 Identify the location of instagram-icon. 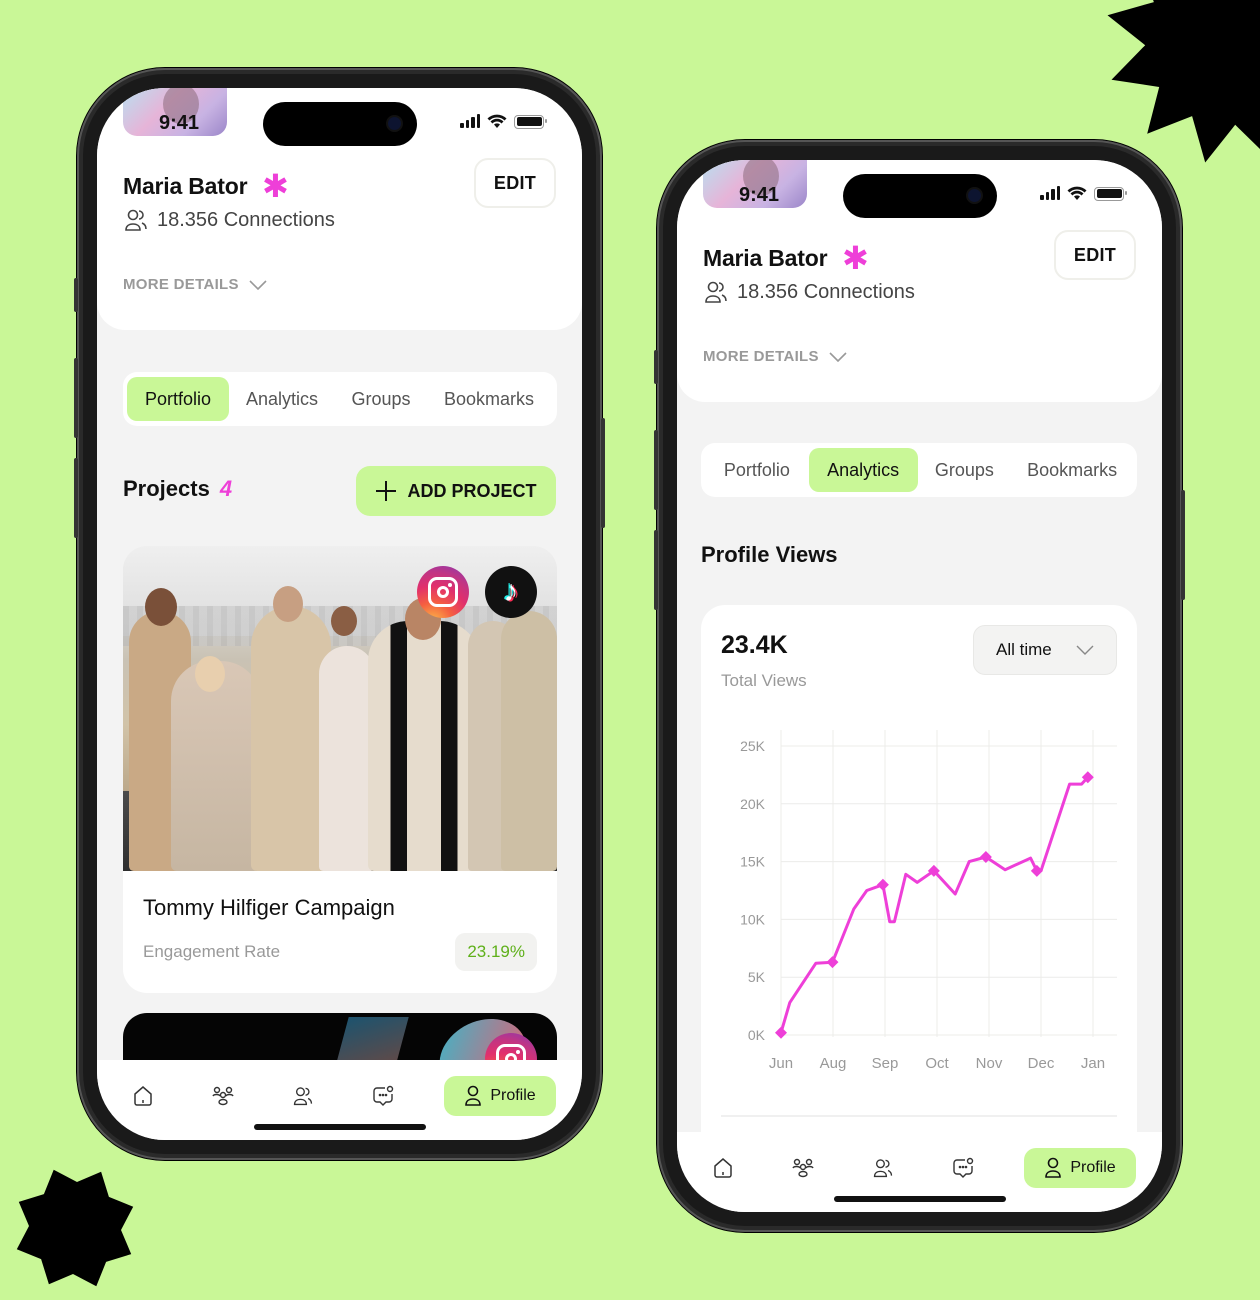
(443, 592).